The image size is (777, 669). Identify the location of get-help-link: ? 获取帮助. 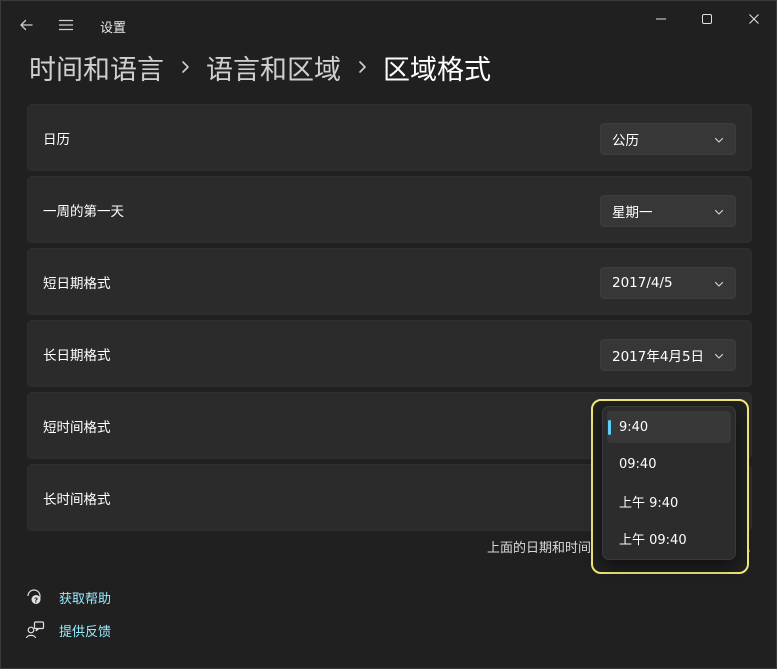
(68, 597).